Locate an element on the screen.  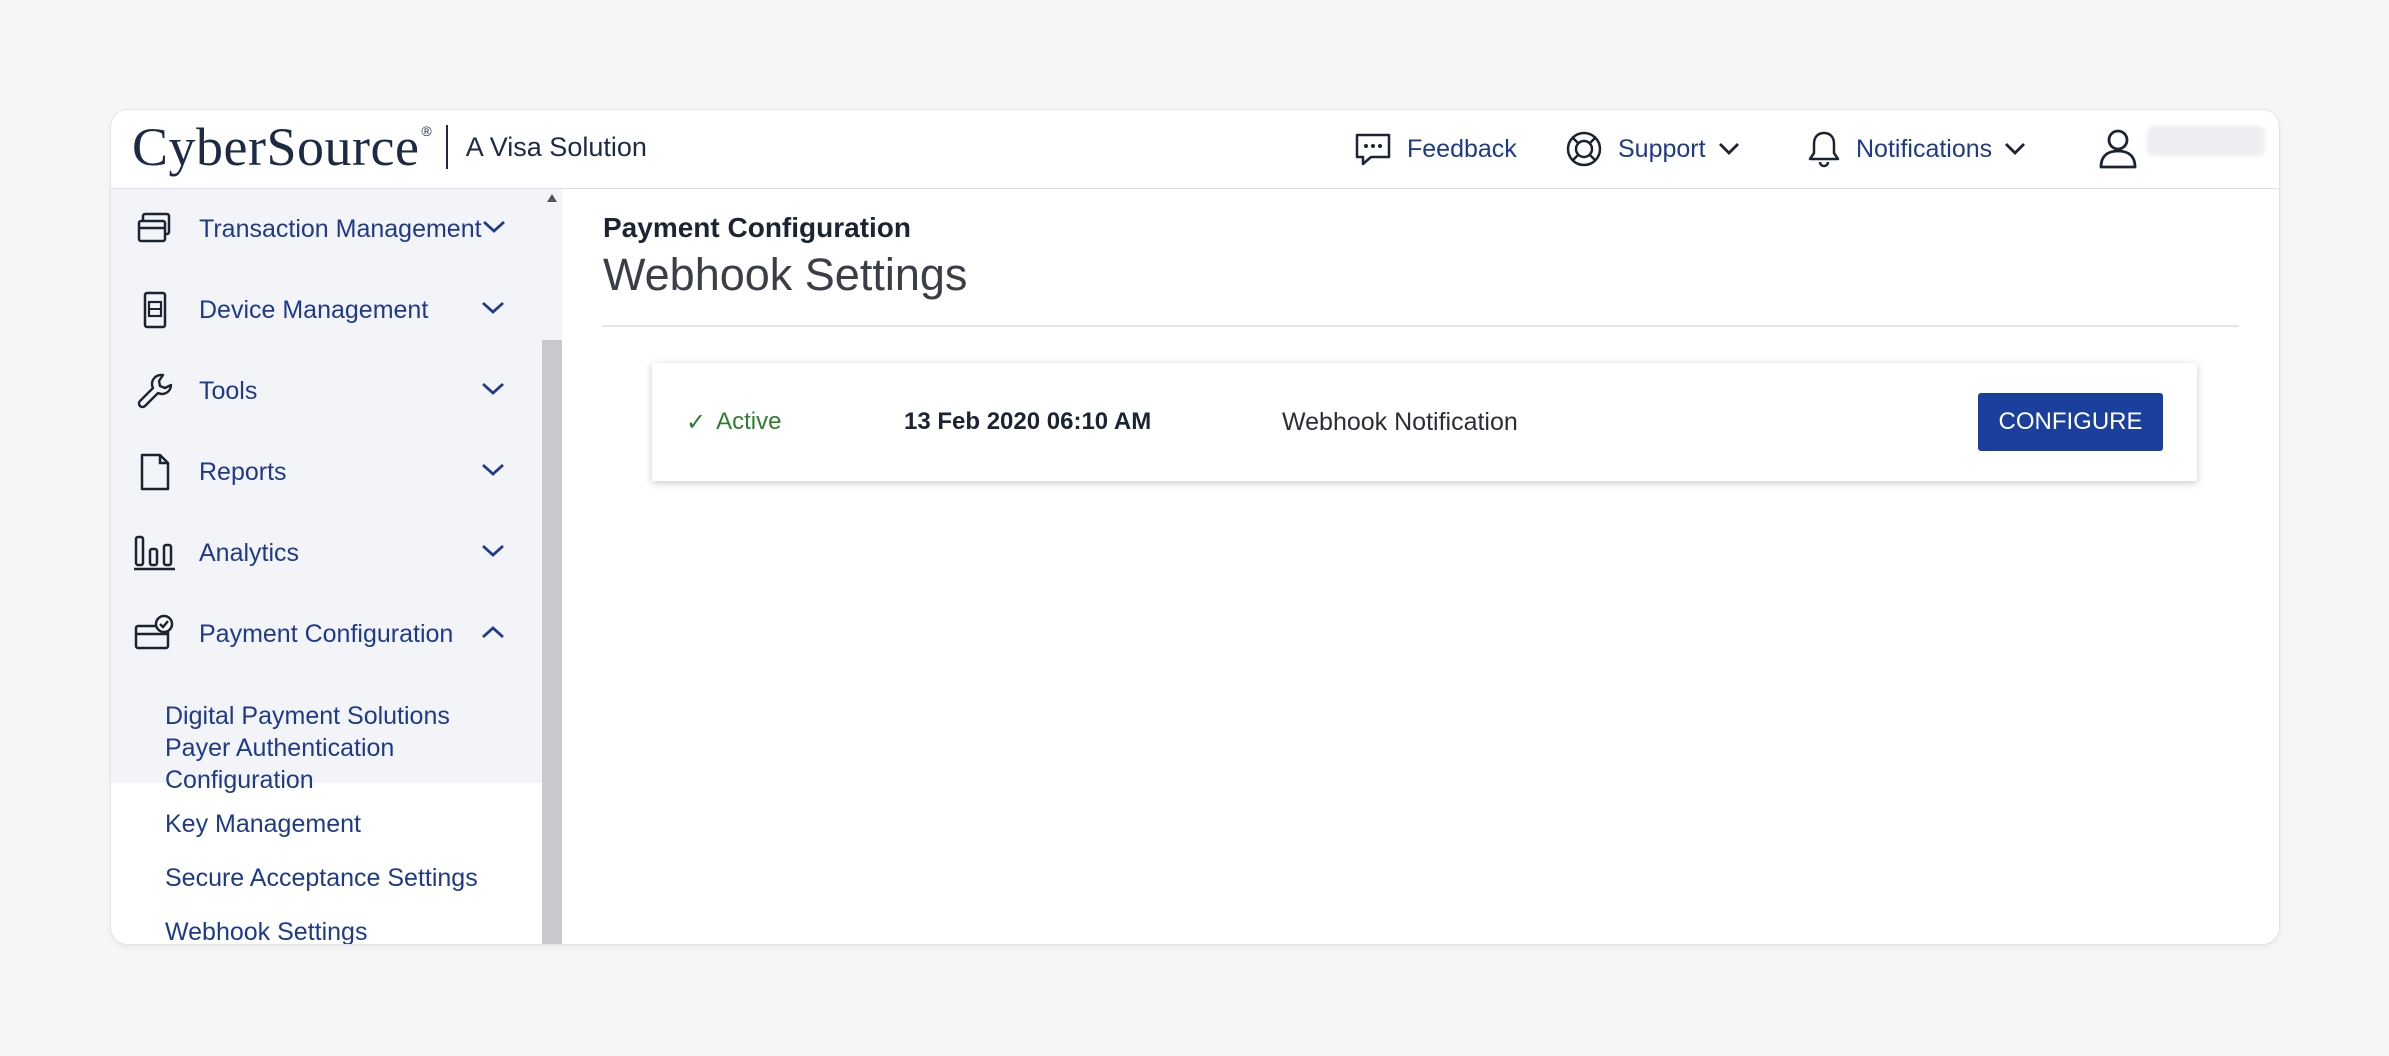
sidebar-item-label: Analytics is located at coordinates (249, 552).